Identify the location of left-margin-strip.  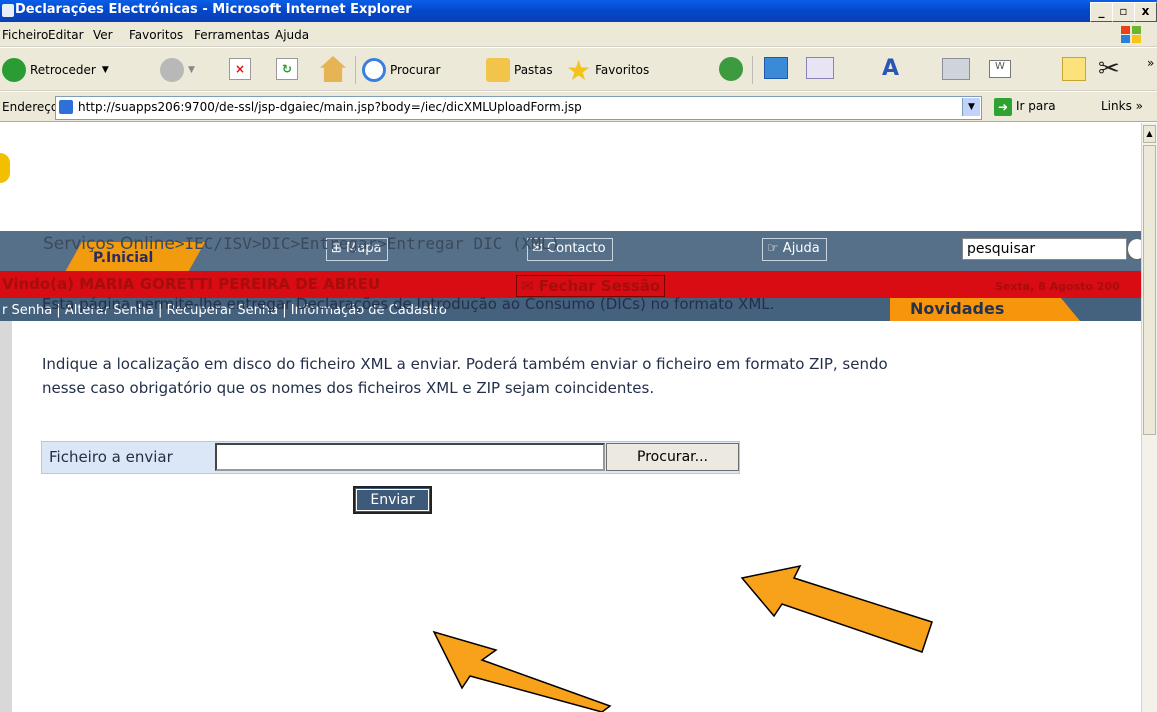
(6, 516).